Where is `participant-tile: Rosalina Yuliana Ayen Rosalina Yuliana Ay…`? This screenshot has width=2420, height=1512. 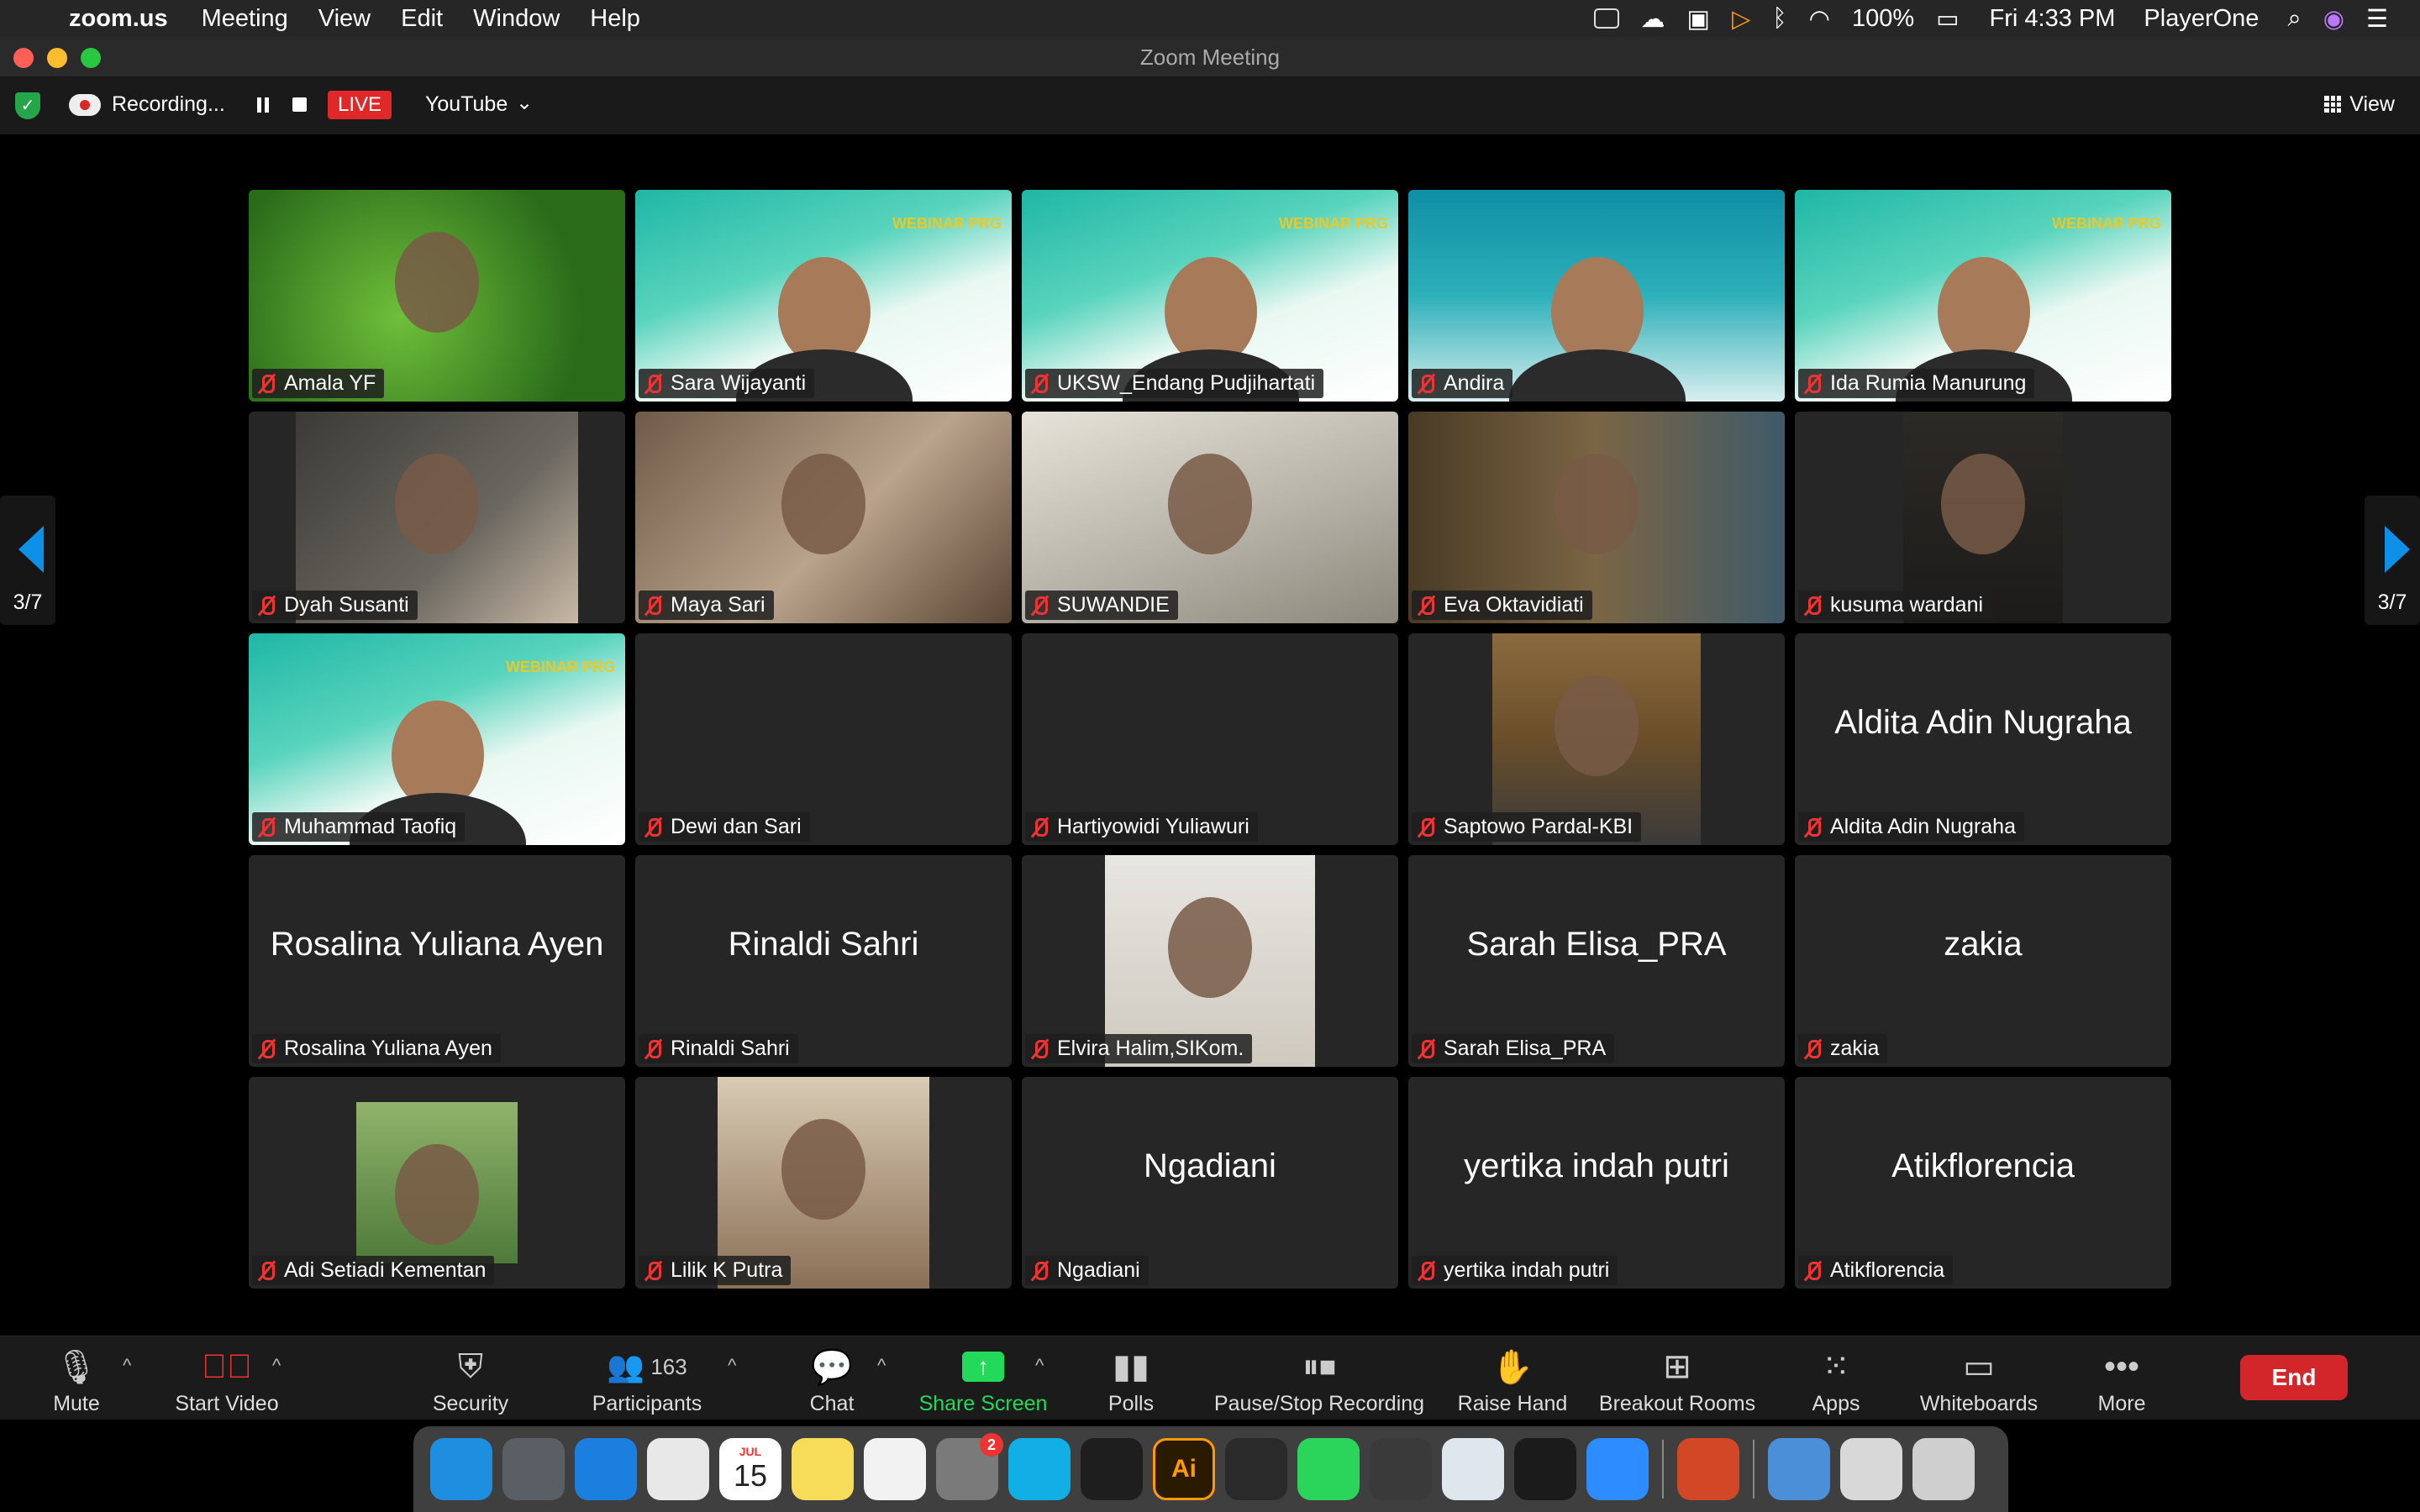 participant-tile: Rosalina Yuliana Ayen Rosalina Yuliana Ay… is located at coordinates (437, 961).